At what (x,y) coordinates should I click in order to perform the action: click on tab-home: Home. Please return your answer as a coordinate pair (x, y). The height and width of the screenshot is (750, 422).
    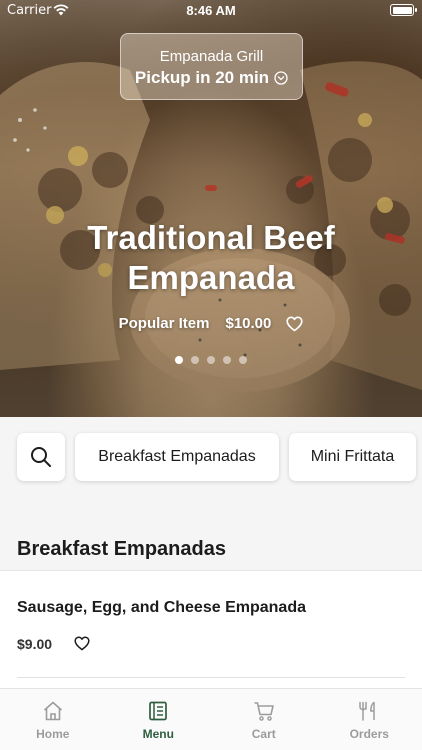
    Looking at the image, I should click on (53, 719).